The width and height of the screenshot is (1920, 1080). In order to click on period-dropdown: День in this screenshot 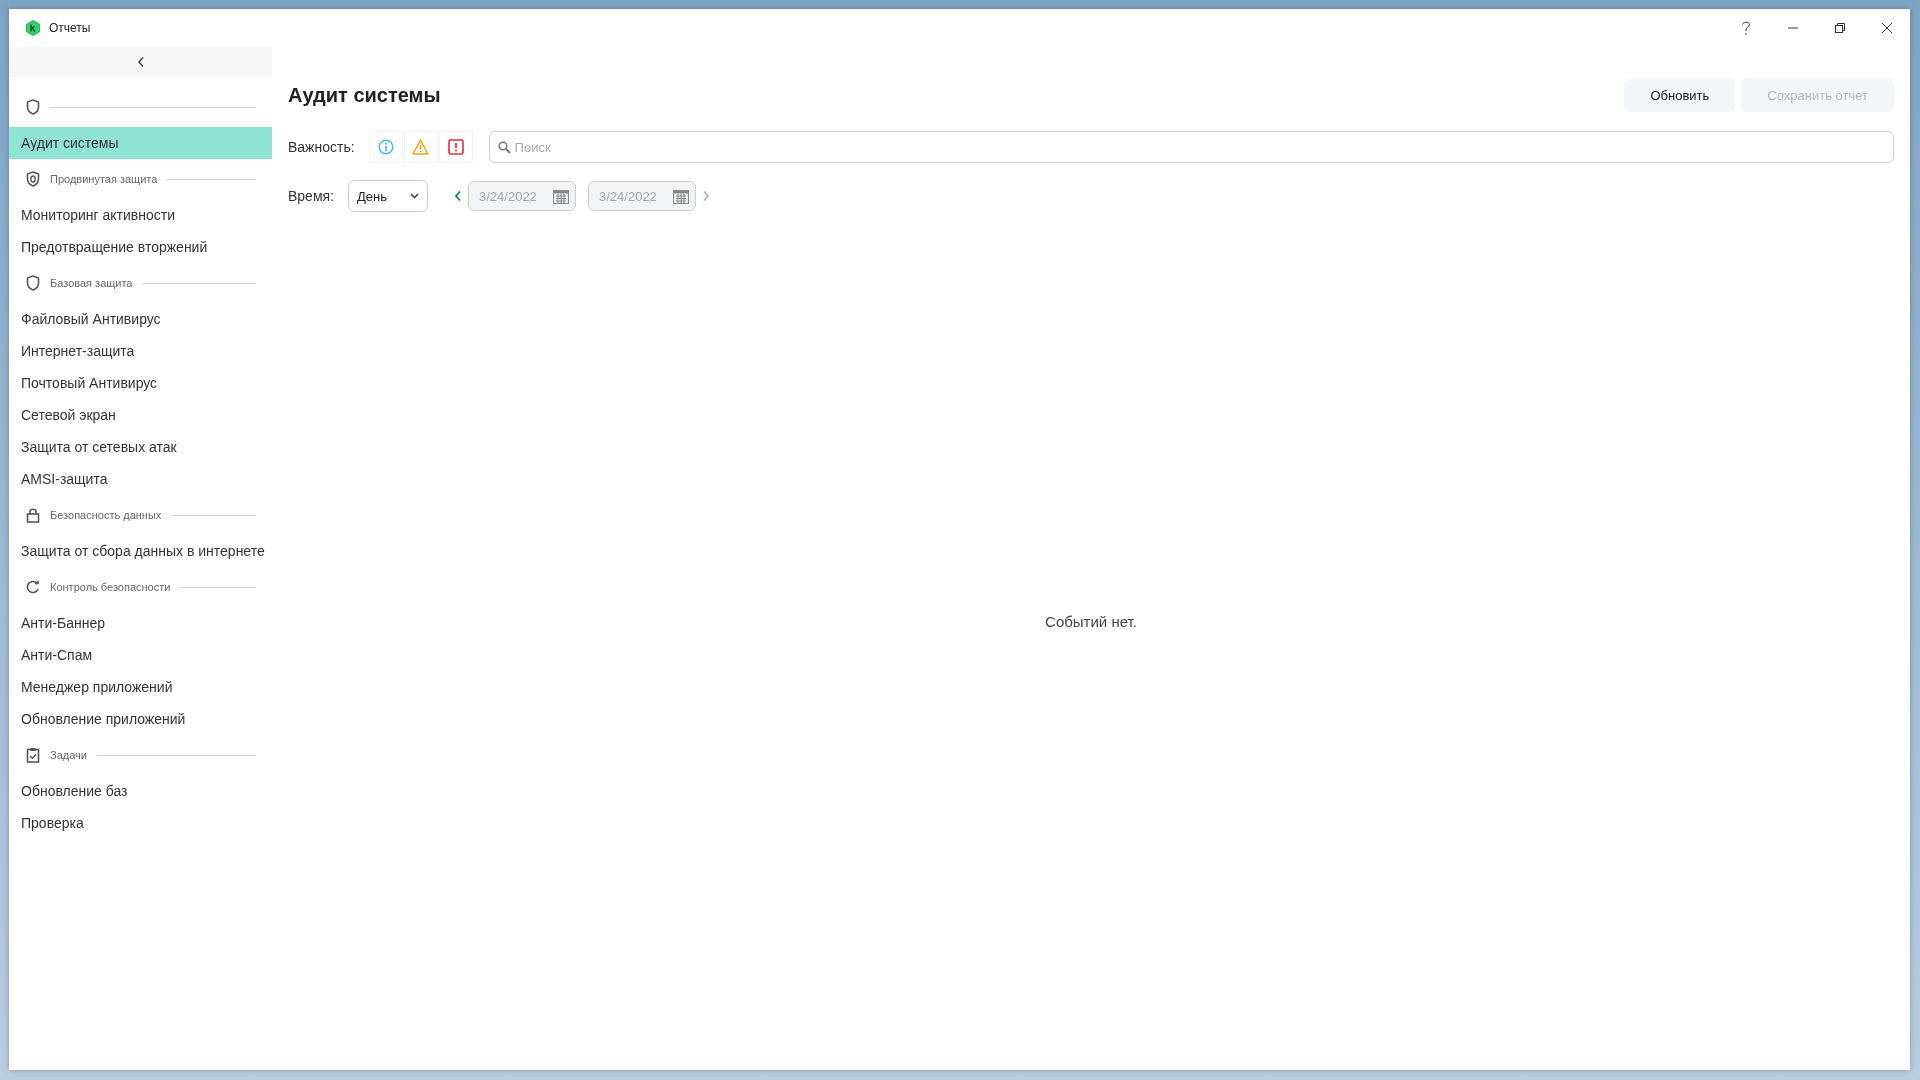, I will do `click(388, 196)`.